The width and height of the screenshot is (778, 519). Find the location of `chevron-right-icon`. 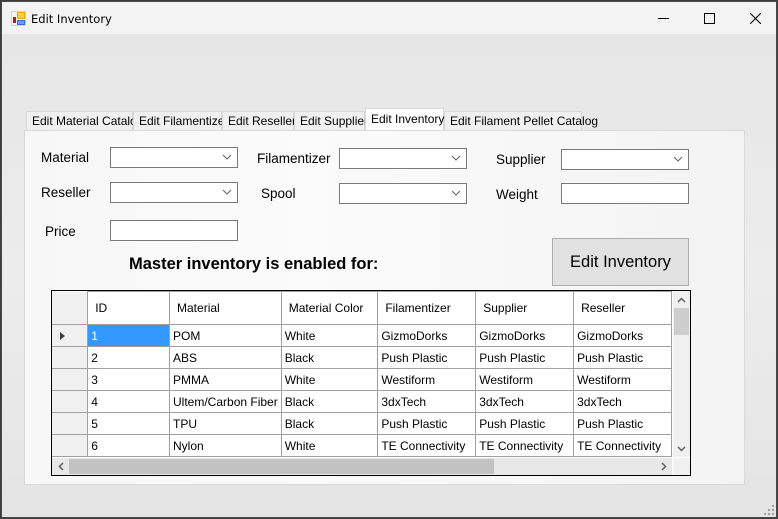

chevron-right-icon is located at coordinates (663, 466).